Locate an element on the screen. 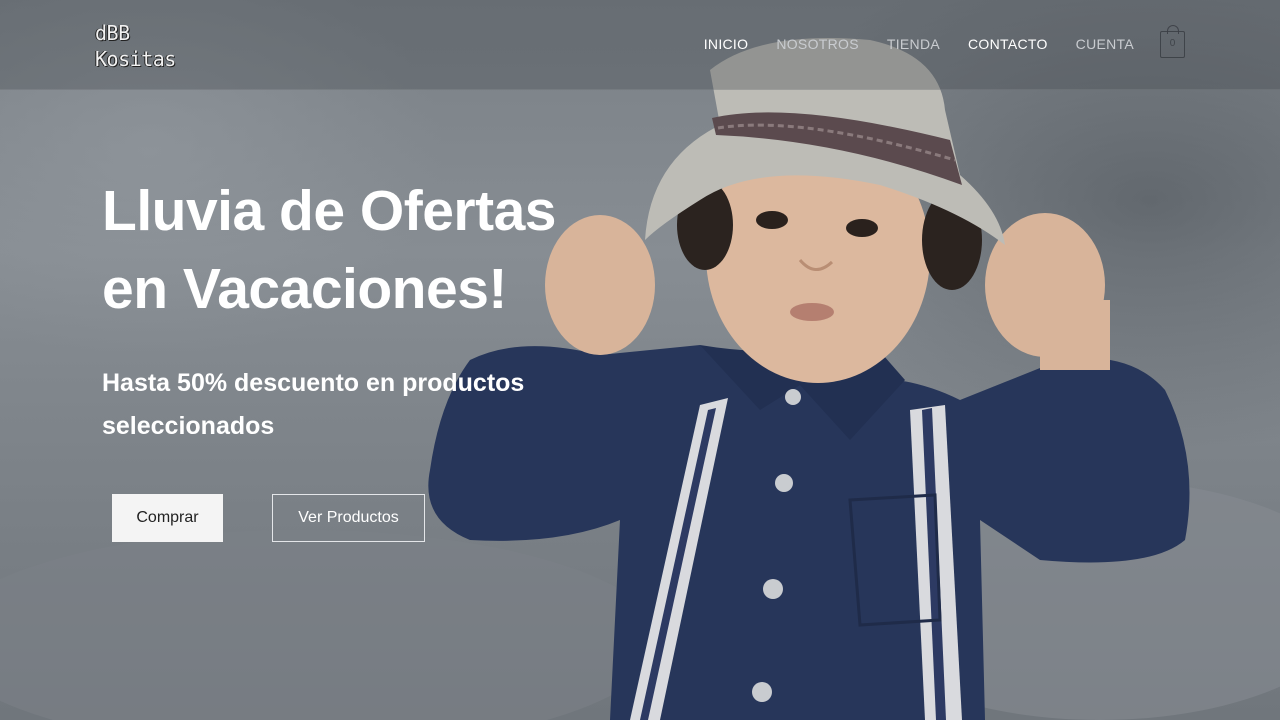  hero-headline: Lluvia de Ofertas en Vacaciones! is located at coordinates (329, 250).